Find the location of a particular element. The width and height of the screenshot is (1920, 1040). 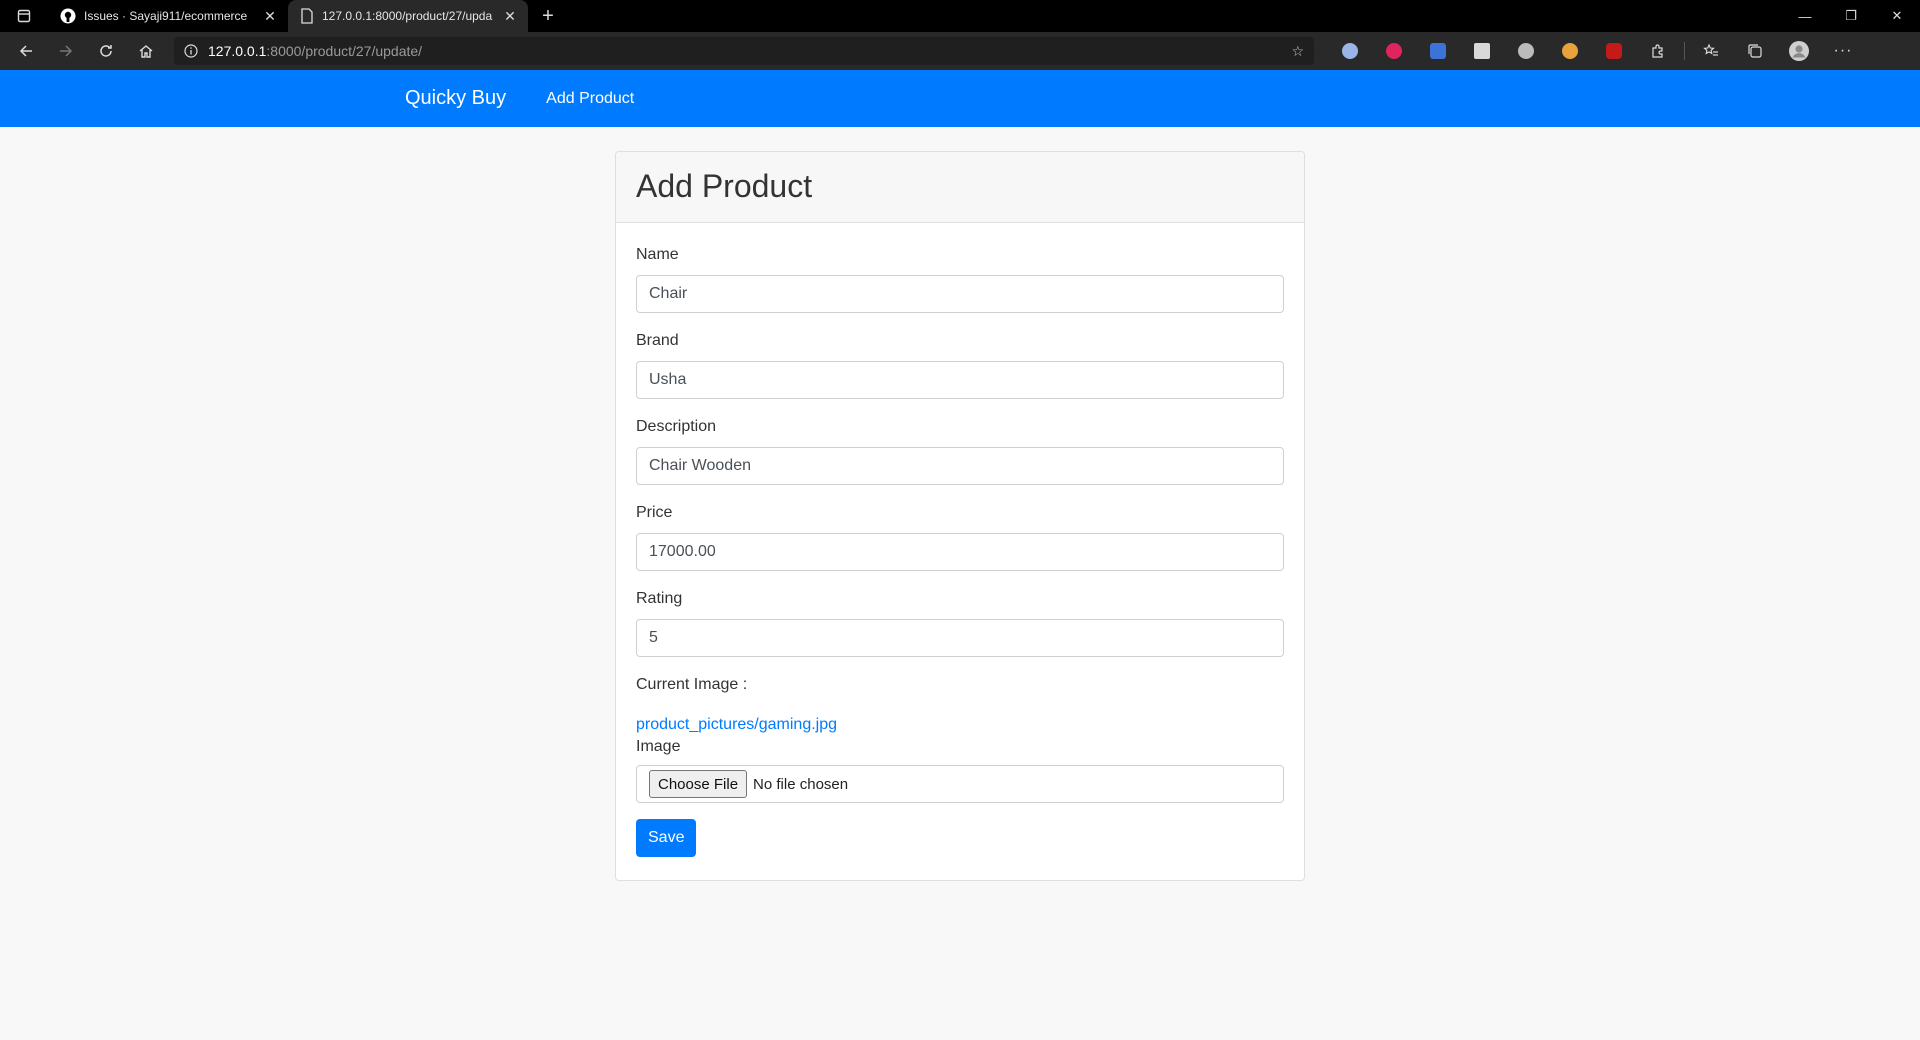

rating-input is located at coordinates (960, 638).